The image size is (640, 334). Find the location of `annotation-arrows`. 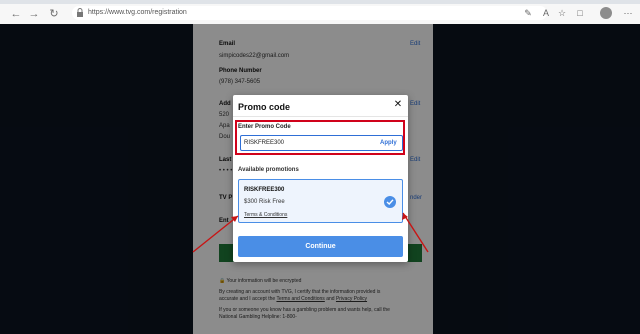

annotation-arrows is located at coordinates (310, 232).